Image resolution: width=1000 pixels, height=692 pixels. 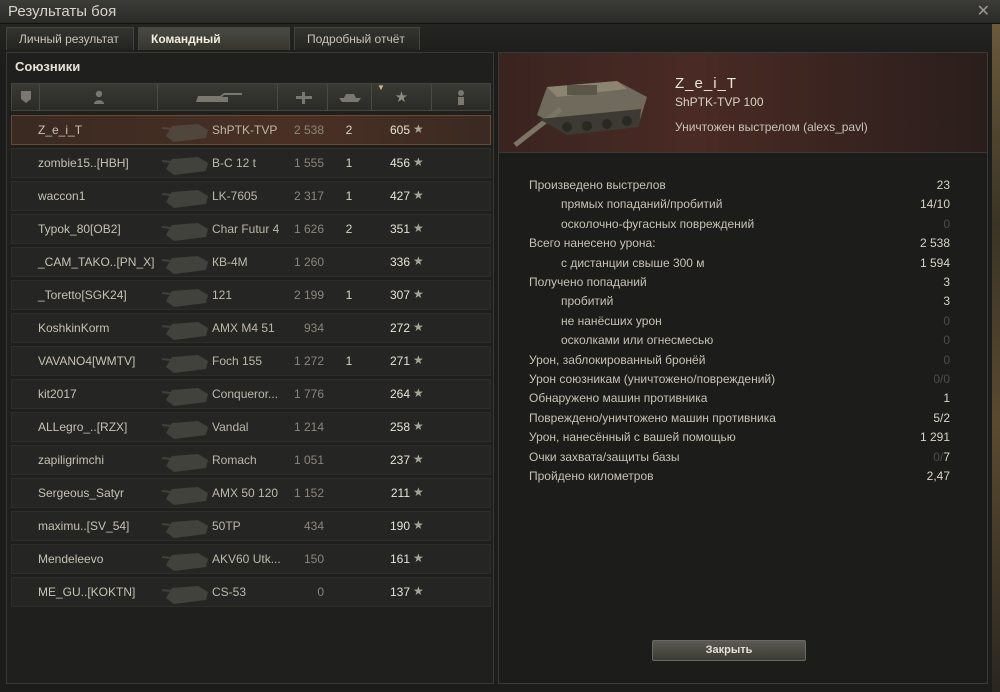 I want to click on player-row: _Toretto[SGK24] 121 2 199 1 307 ★, so click(x=251, y=295).